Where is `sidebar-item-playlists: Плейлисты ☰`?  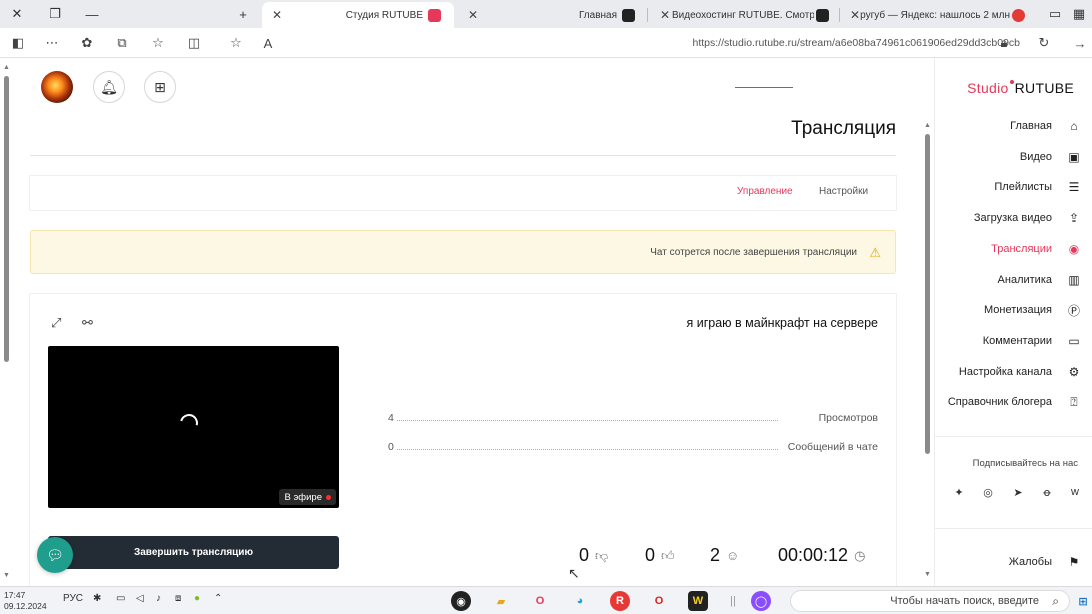 sidebar-item-playlists: Плейлисты ☰ is located at coordinates (1013, 187).